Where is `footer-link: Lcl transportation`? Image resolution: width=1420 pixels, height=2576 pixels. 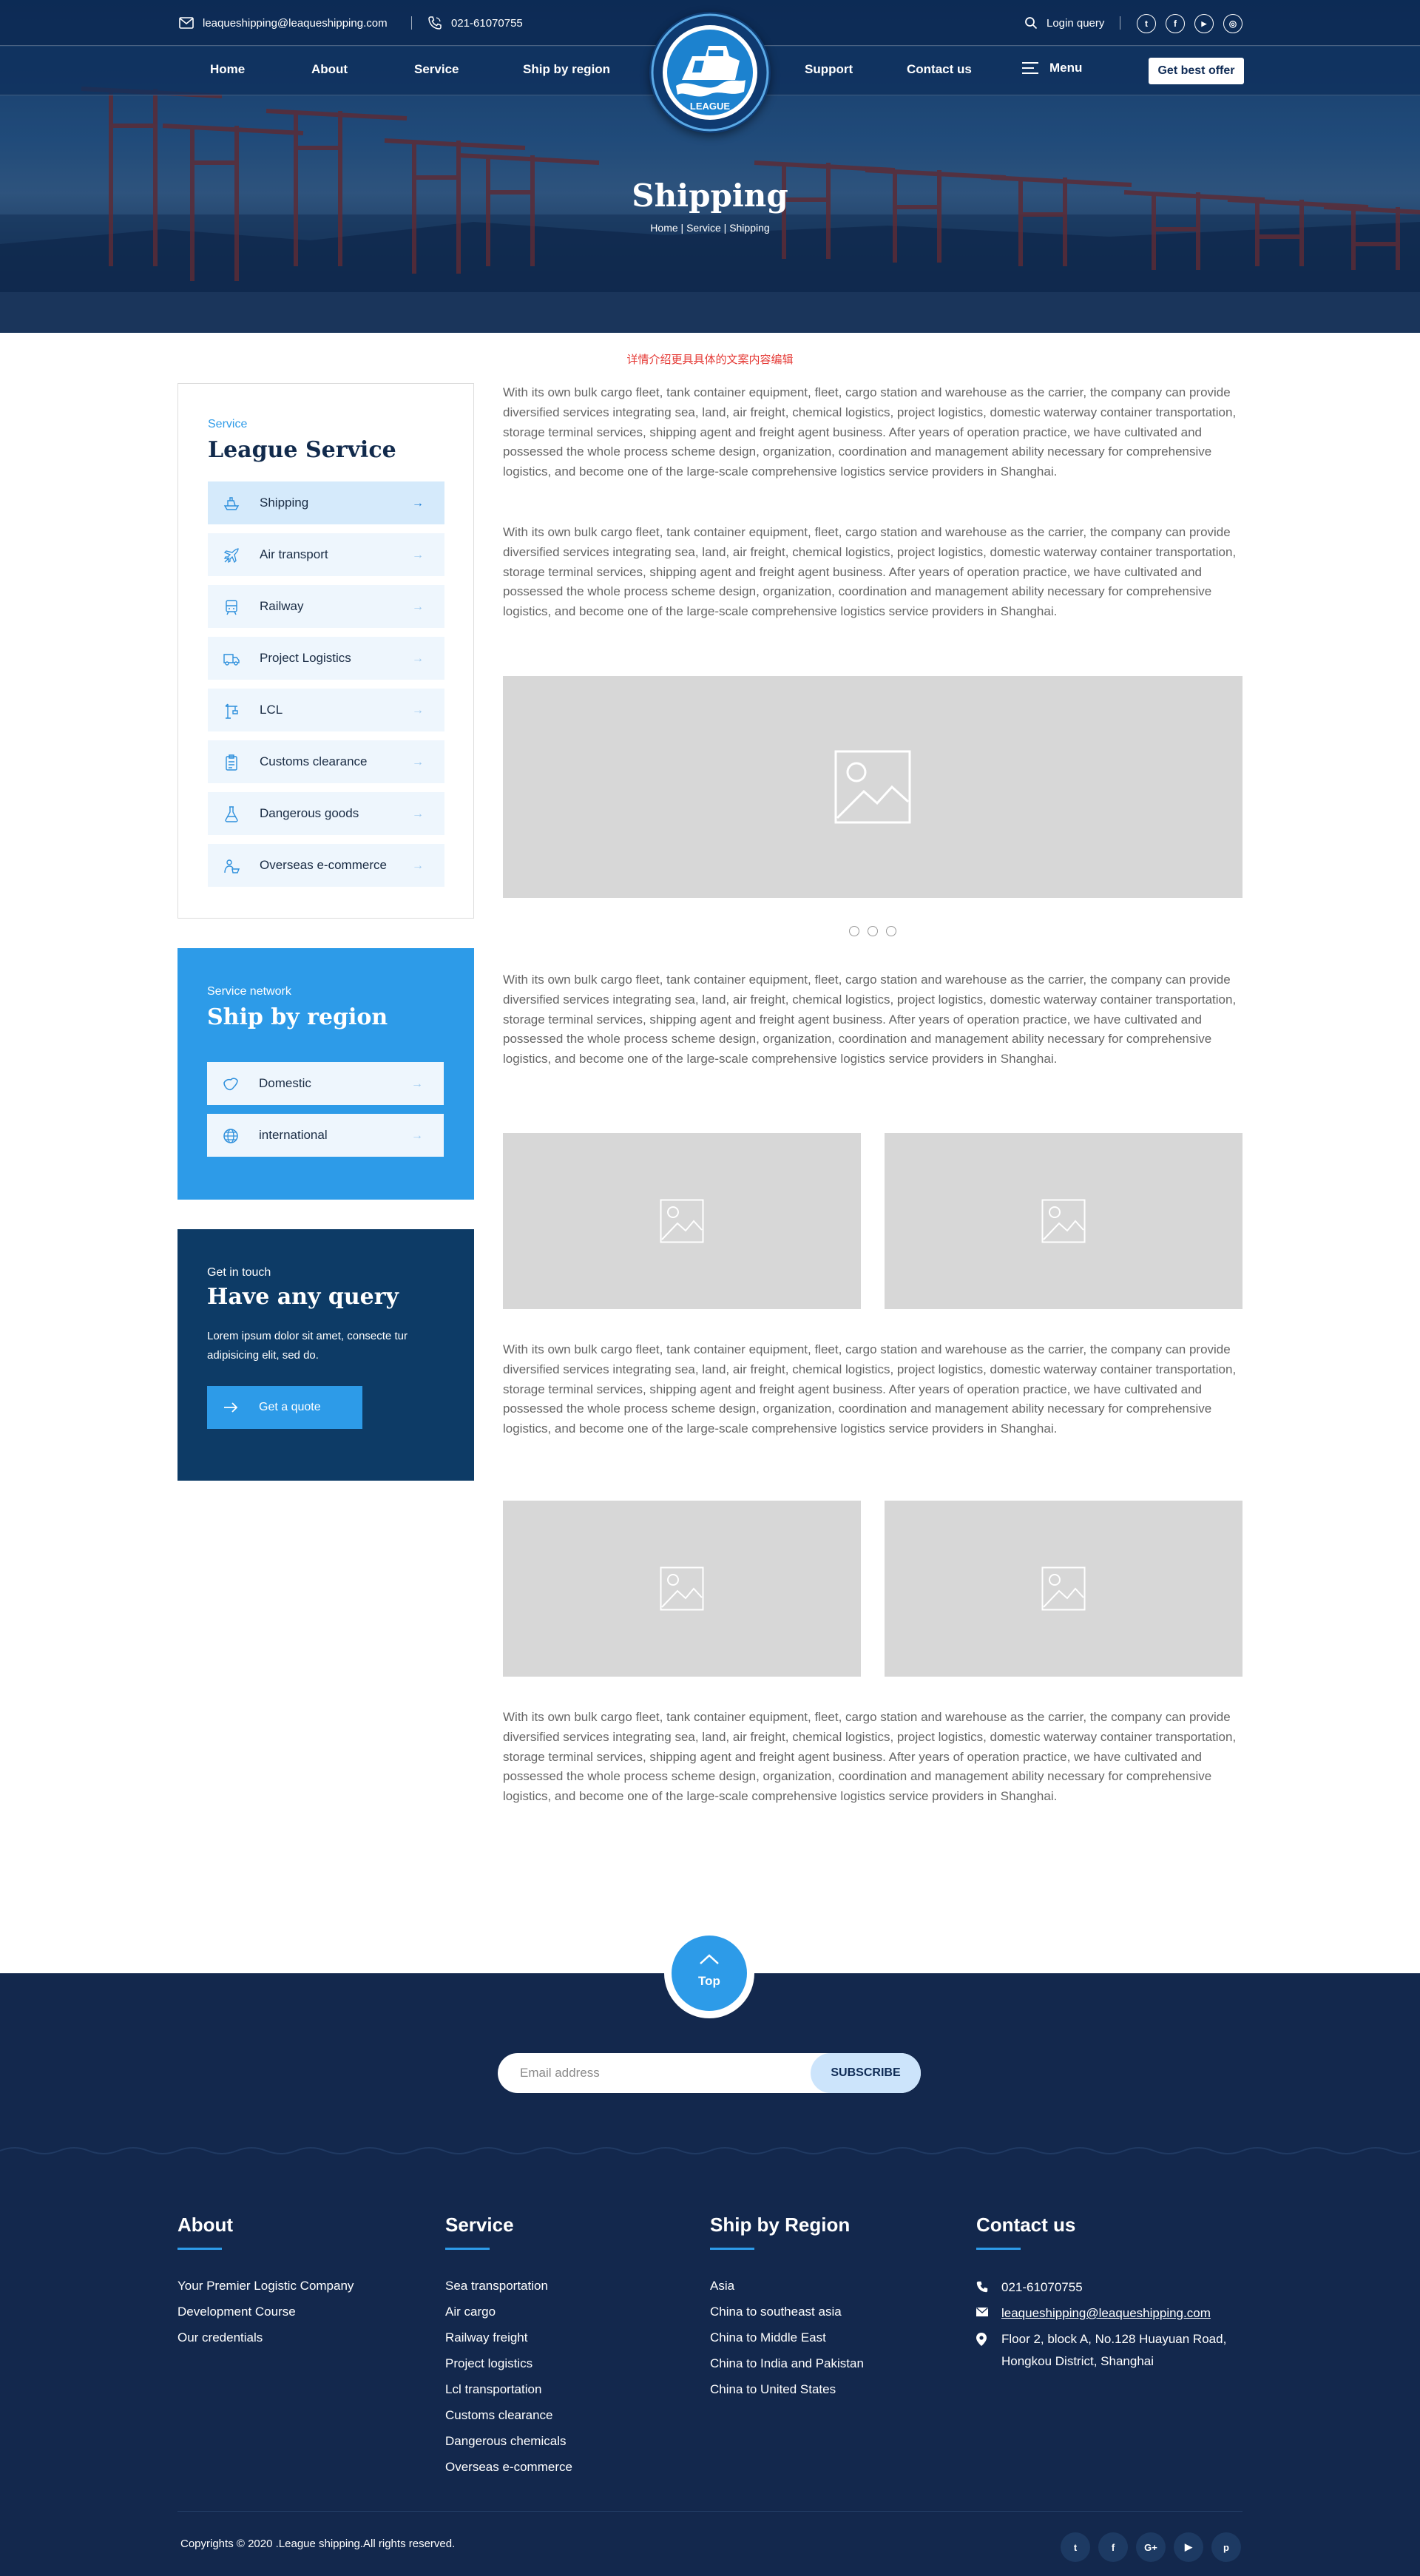 footer-link: Lcl transportation is located at coordinates (493, 2389).